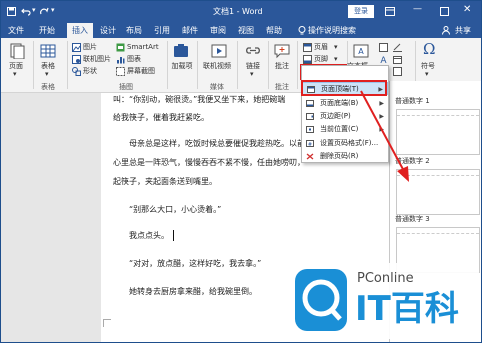 This screenshot has height=343, width=482. Describe the element at coordinates (173, 235) in the screenshot. I see `text-cursor` at that location.